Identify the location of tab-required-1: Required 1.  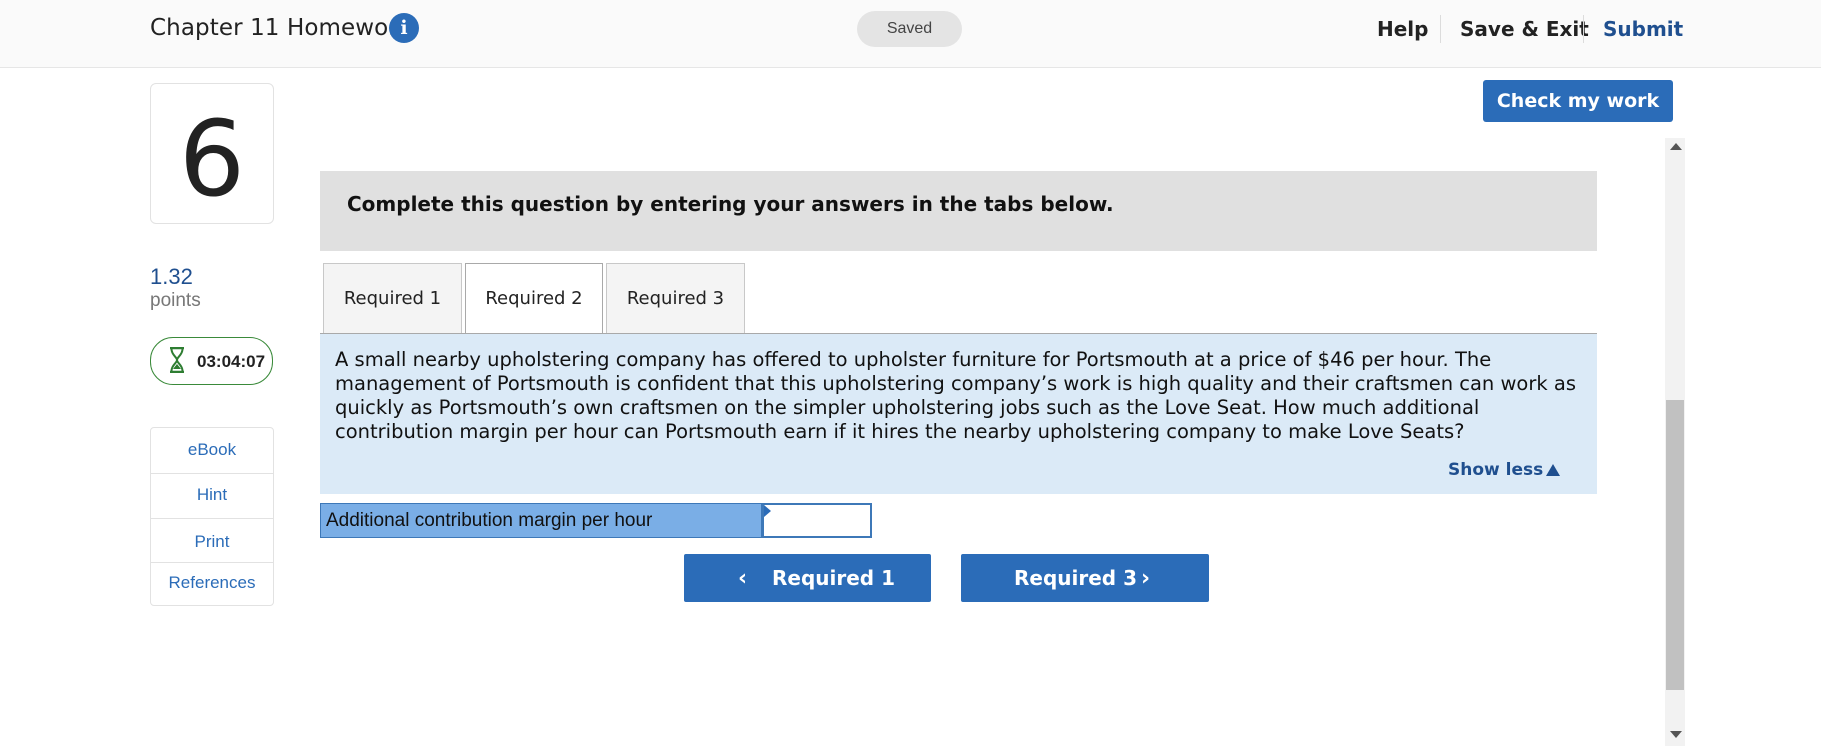
(392, 298).